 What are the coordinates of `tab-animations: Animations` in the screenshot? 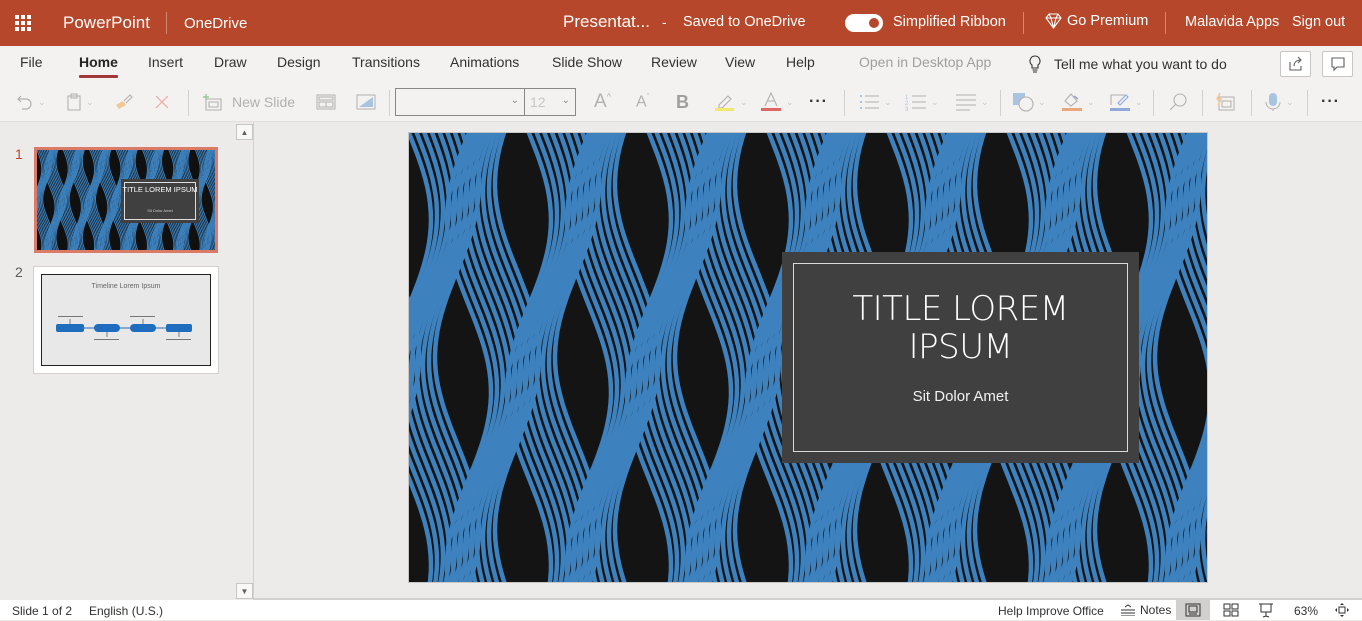 It's located at (484, 62).